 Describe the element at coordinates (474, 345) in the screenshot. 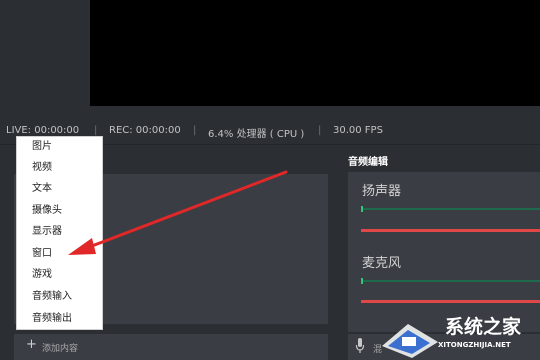

I see `watermark-url: XITONGZHIJIA.NET` at that location.